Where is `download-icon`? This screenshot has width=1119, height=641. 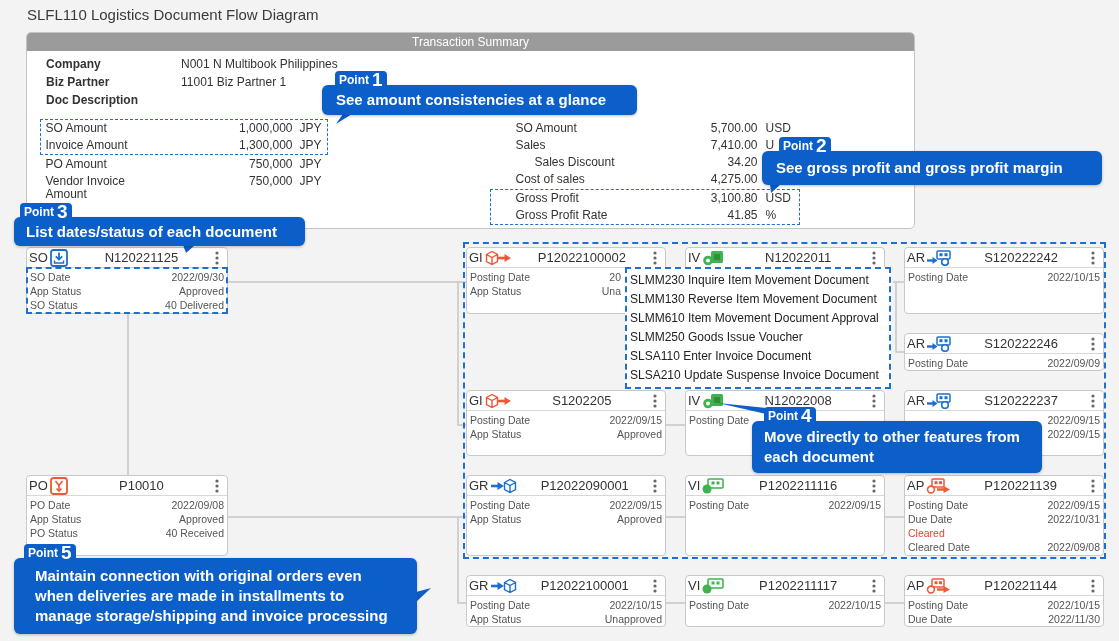 download-icon is located at coordinates (58, 257).